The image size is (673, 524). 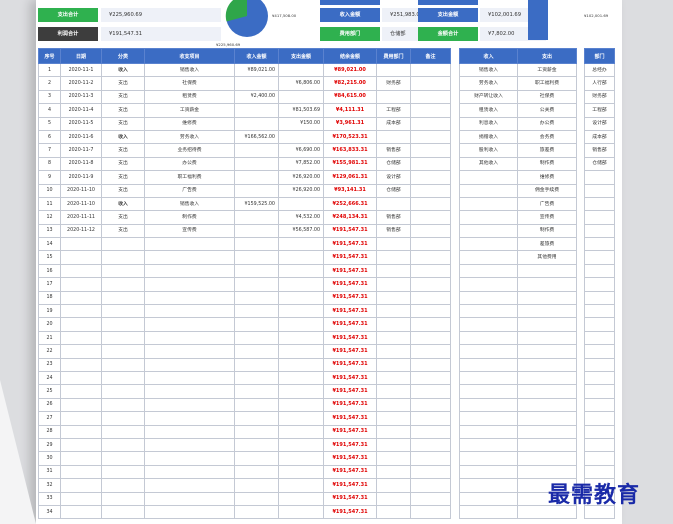 I want to click on category-income-cell: 股利收入, so click(x=488, y=150).